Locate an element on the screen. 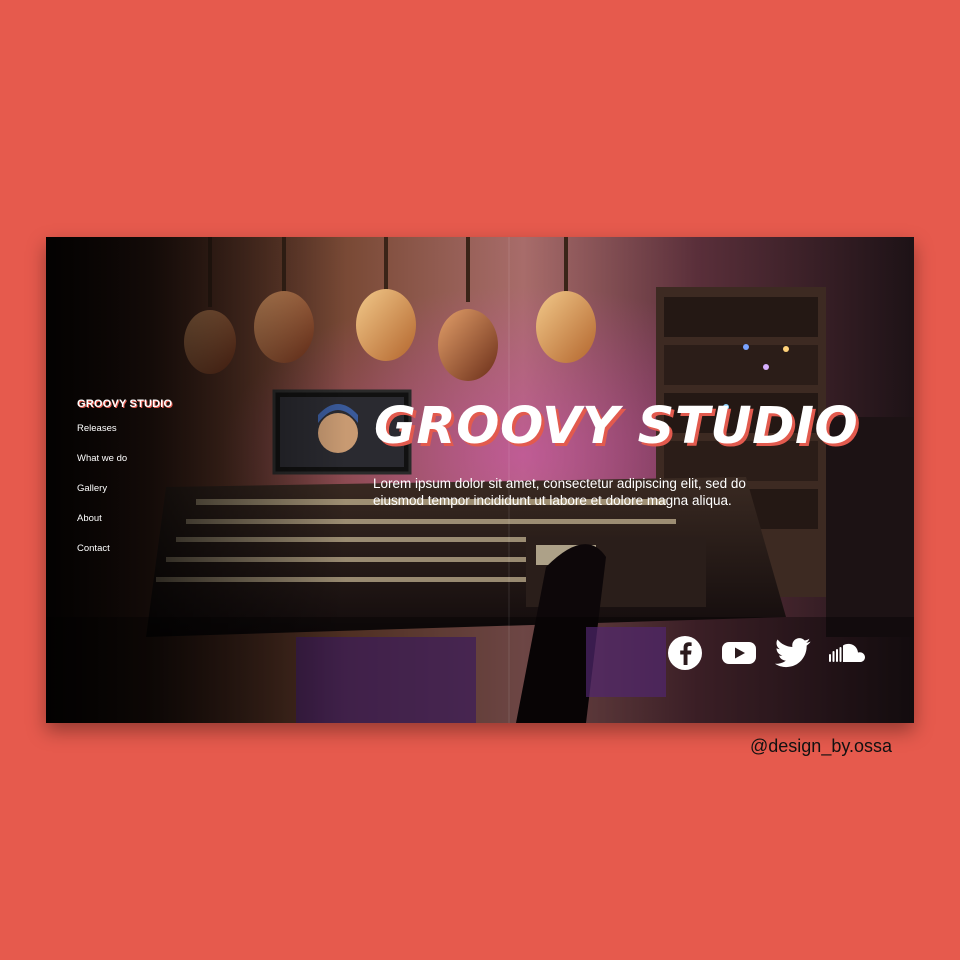 Image resolution: width=960 pixels, height=960 pixels. nav-item-gallery: Gallery is located at coordinates (124, 497).